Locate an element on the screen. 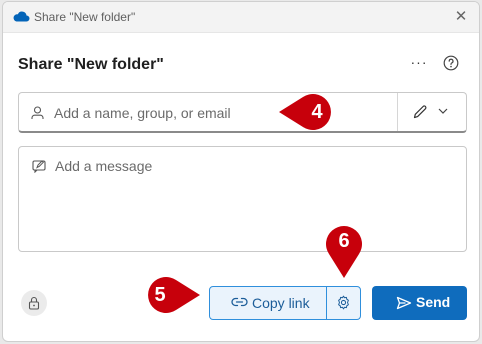  send-label: Send is located at coordinates (433, 302).